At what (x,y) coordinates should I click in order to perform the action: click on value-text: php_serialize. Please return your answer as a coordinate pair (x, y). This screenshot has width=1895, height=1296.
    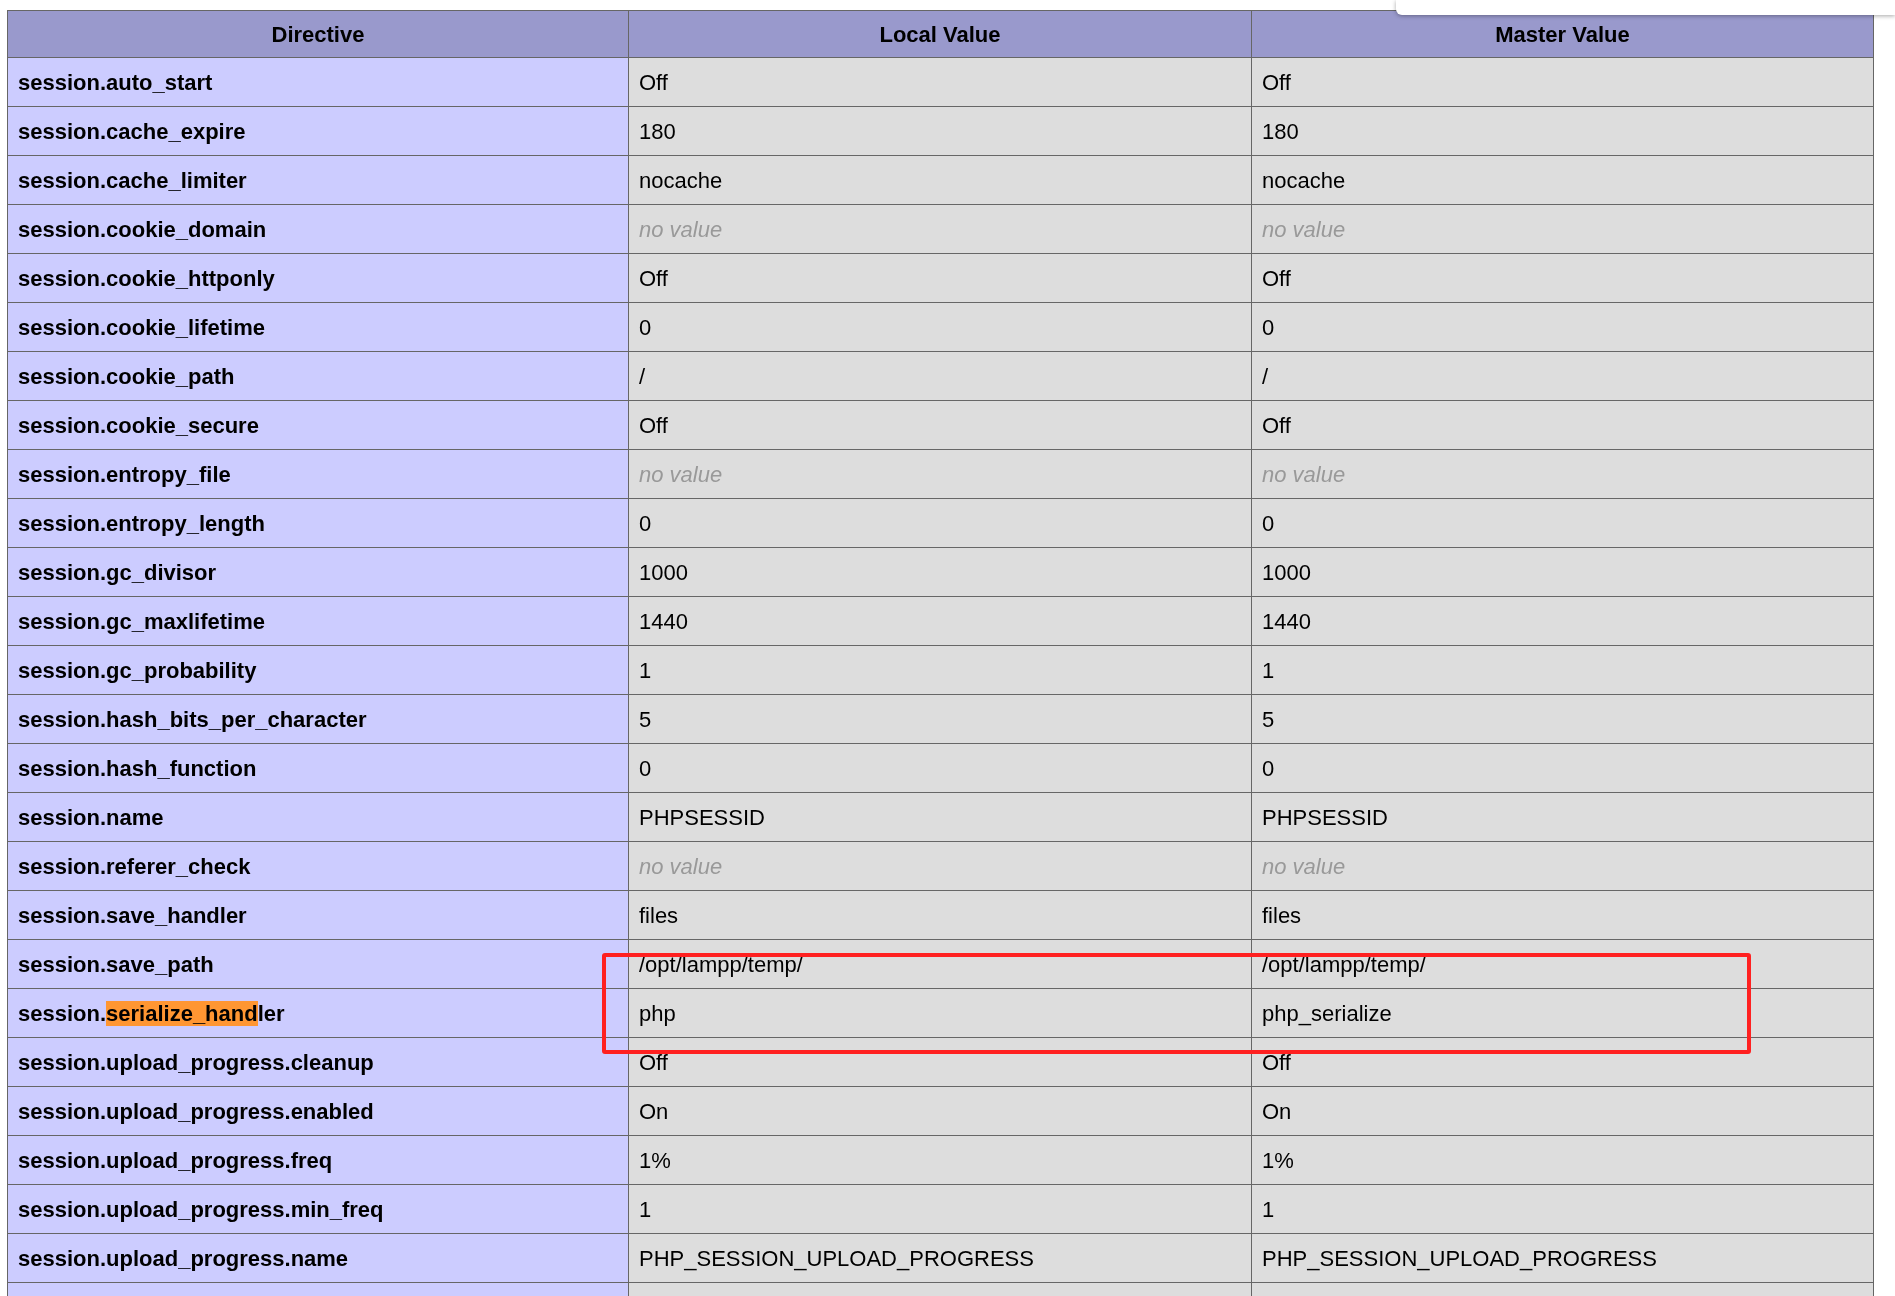
    Looking at the image, I should click on (1327, 1013).